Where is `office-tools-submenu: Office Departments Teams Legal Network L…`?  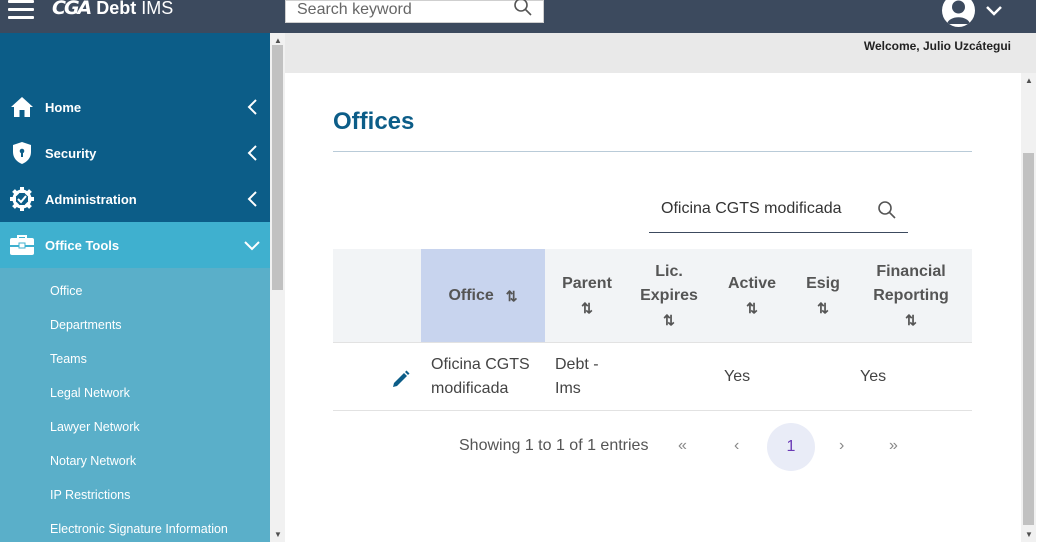 office-tools-submenu: Office Departments Teams Legal Network L… is located at coordinates (135, 405).